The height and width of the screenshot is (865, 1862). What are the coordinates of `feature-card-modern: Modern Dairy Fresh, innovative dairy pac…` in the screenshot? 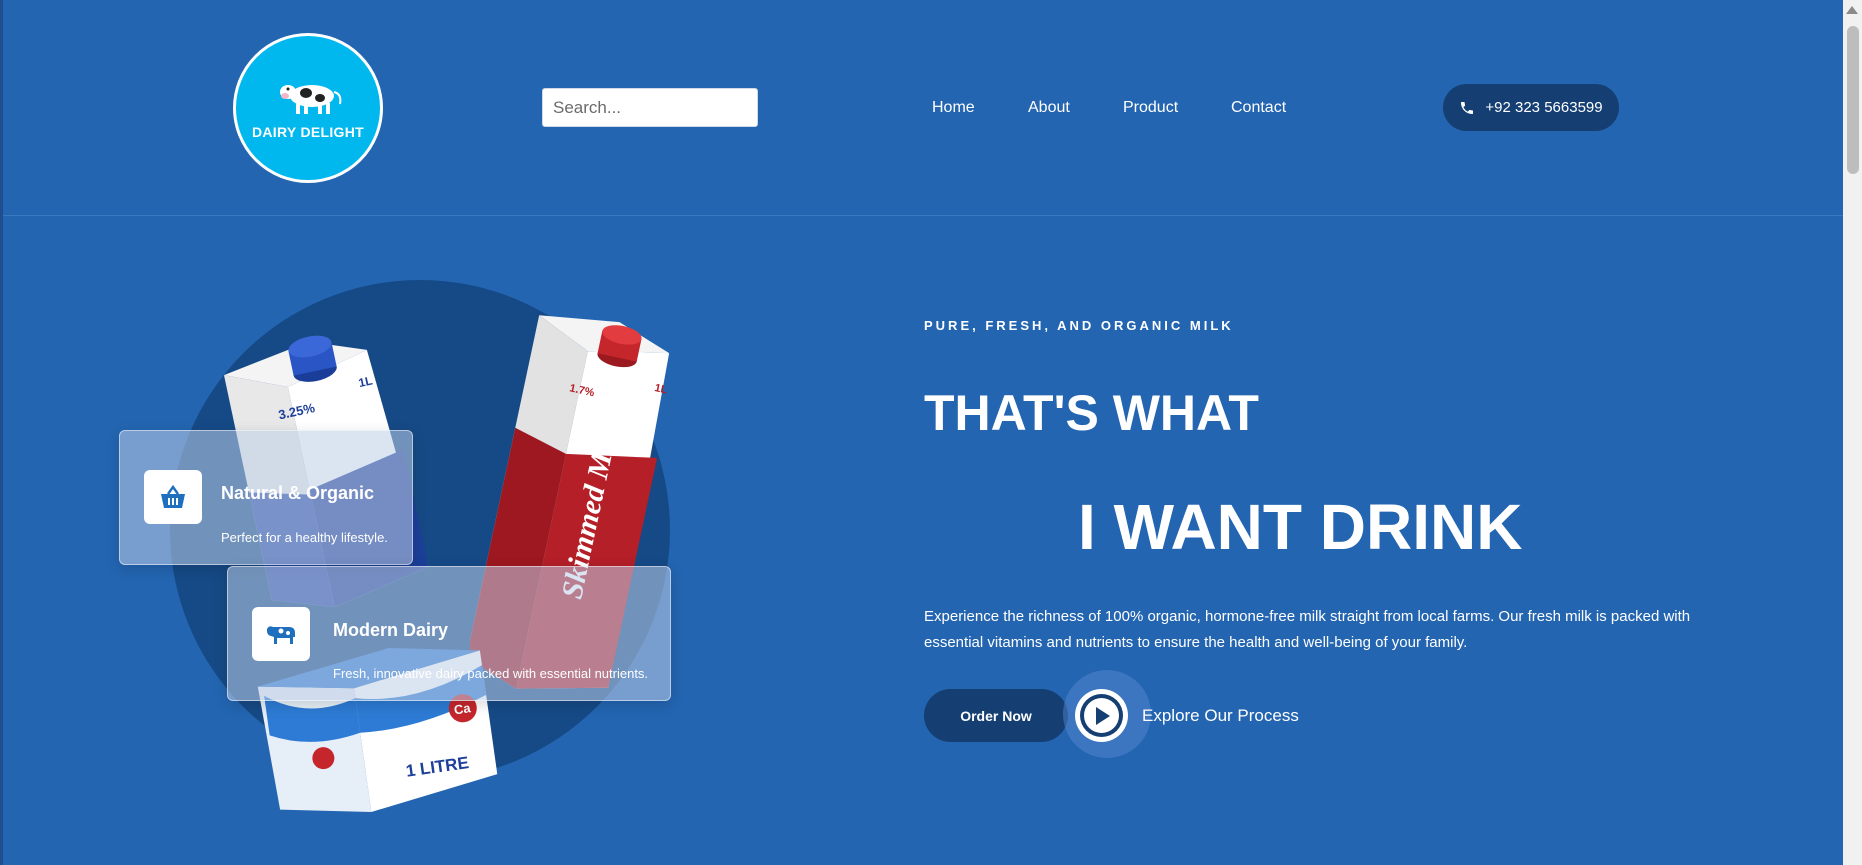 It's located at (449, 633).